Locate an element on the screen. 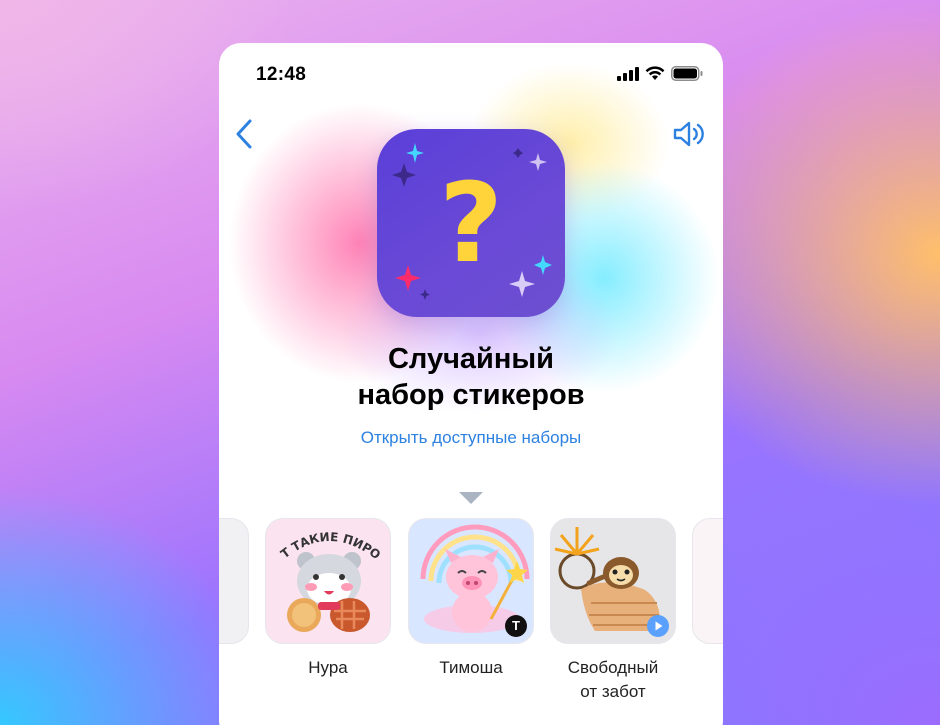  status-icons is located at coordinates (660, 73).